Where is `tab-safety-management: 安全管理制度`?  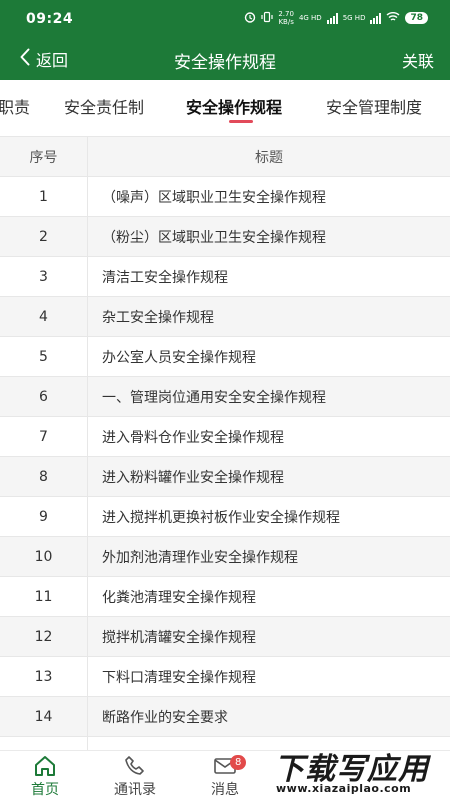 tab-safety-management: 安全管理制度 is located at coordinates (374, 106).